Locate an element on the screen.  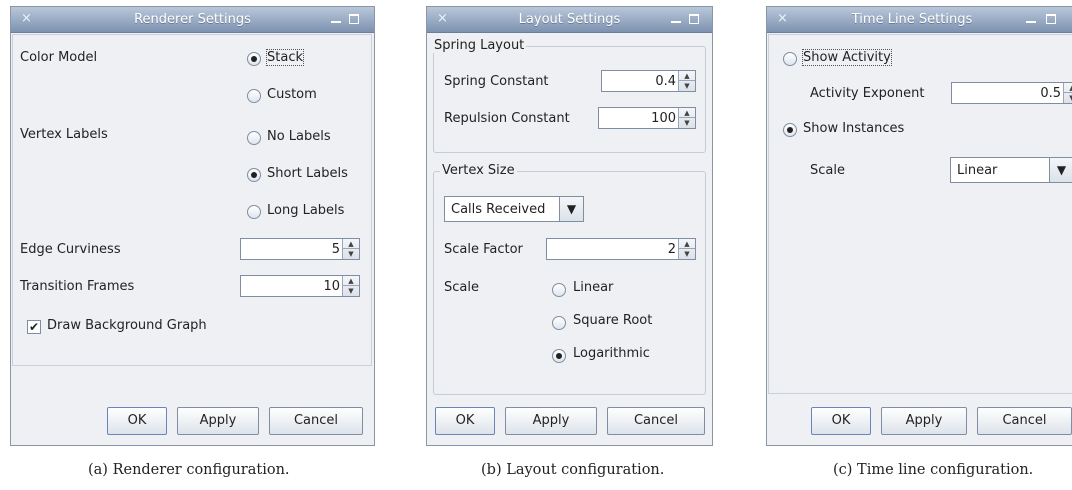
combo-value: Linear is located at coordinates (977, 170).